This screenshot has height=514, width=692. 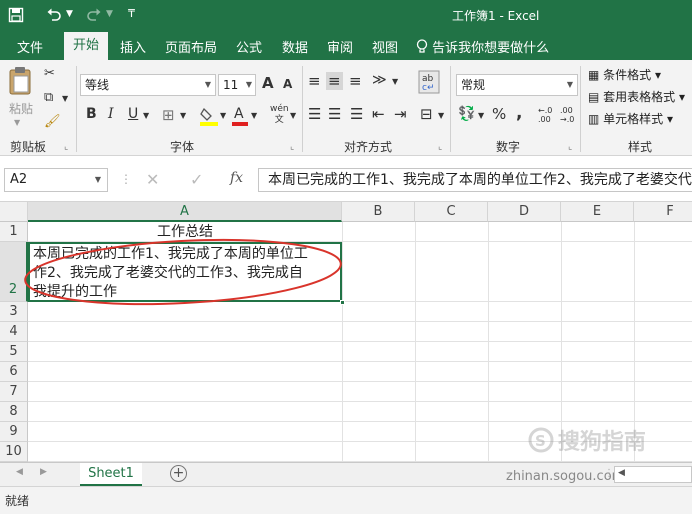 I want to click on conditional-format-icon: ▦, so click(x=594, y=75).